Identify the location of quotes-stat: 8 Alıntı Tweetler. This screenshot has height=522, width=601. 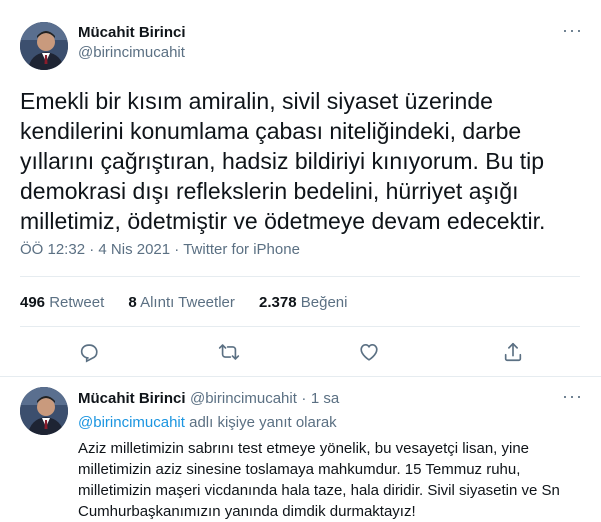
(181, 302).